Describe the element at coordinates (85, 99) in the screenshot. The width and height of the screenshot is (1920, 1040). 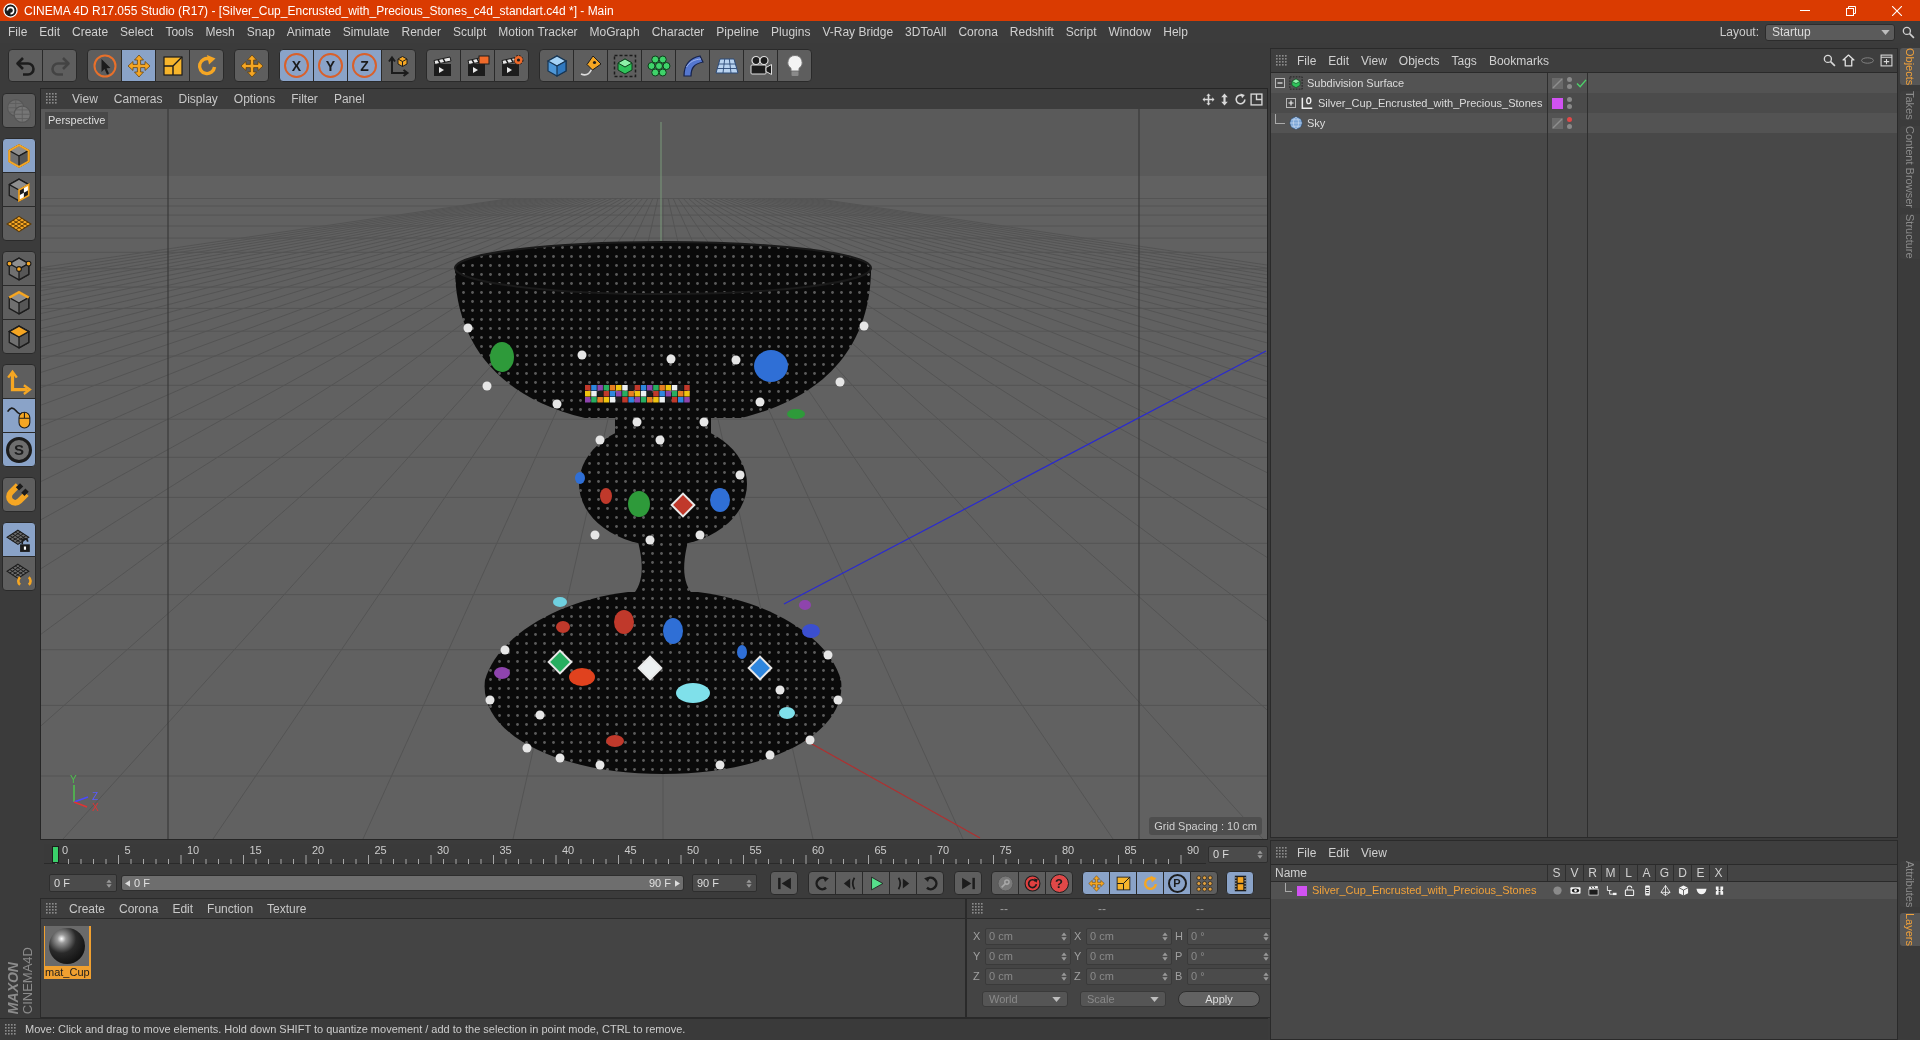
I see `viewport-menu-item: View` at that location.